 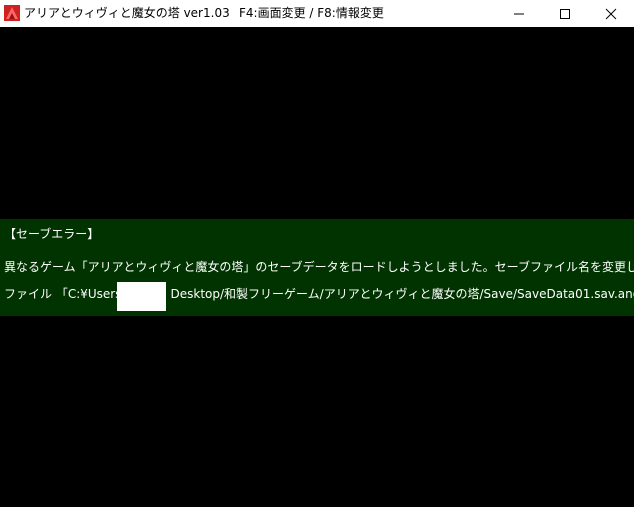 What do you see at coordinates (141, 296) in the screenshot?
I see `redaction-block` at bounding box center [141, 296].